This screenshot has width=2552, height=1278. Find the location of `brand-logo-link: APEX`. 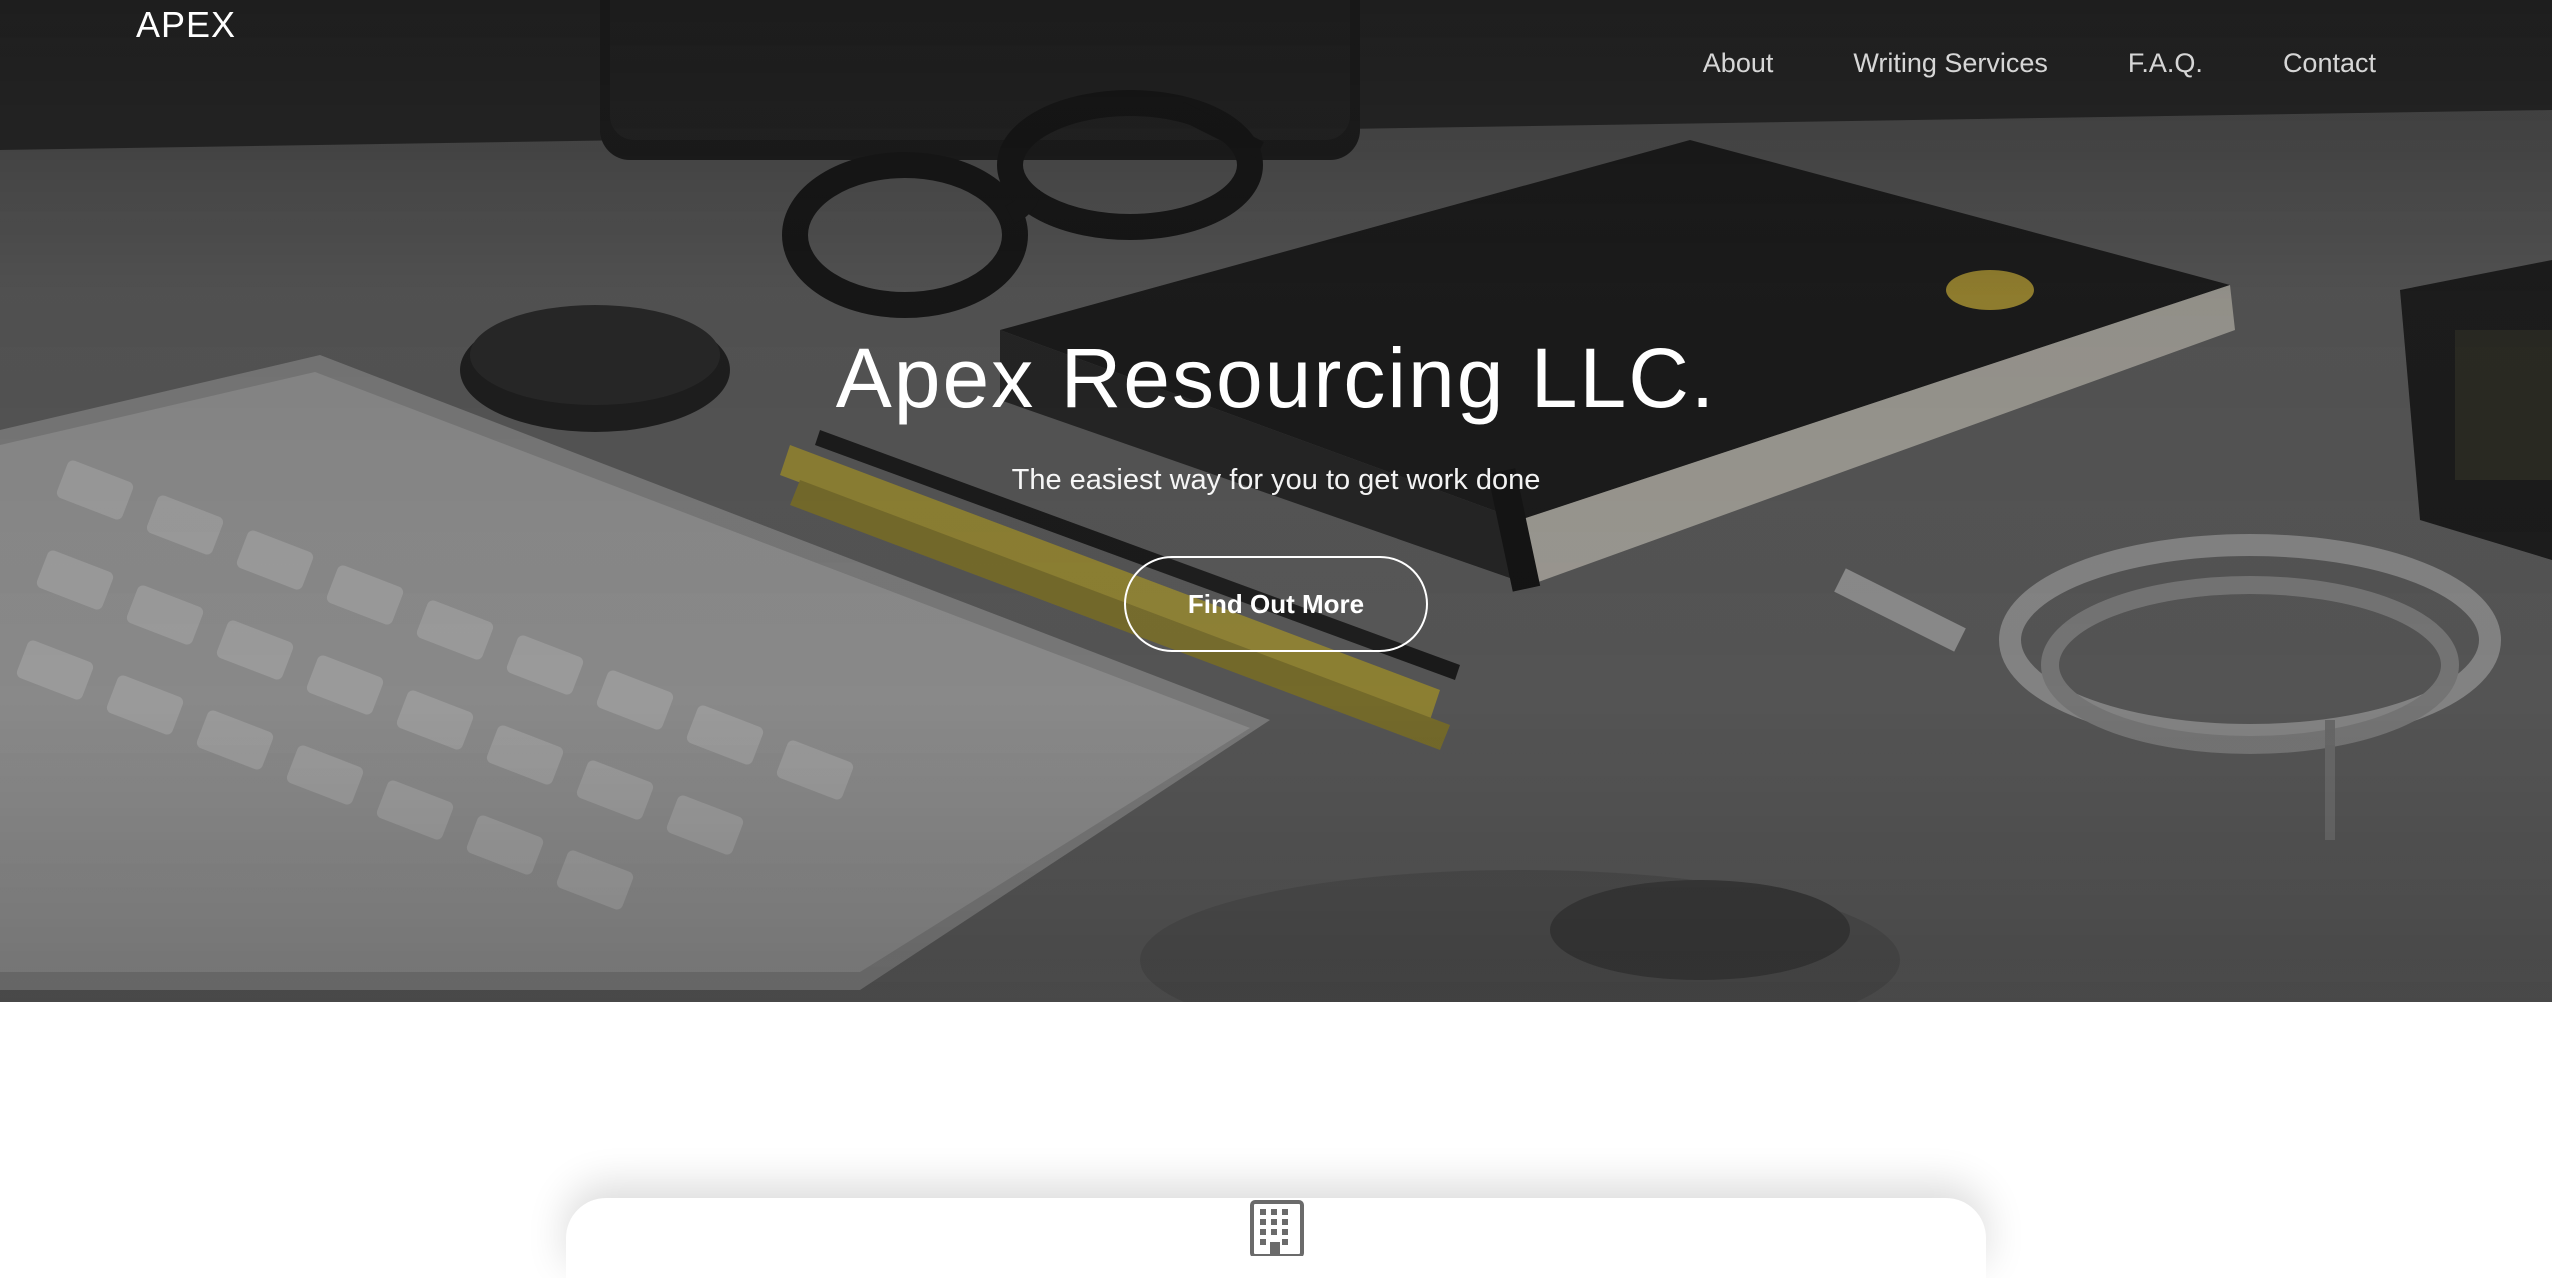

brand-logo-link: APEX is located at coordinates (186, 25).